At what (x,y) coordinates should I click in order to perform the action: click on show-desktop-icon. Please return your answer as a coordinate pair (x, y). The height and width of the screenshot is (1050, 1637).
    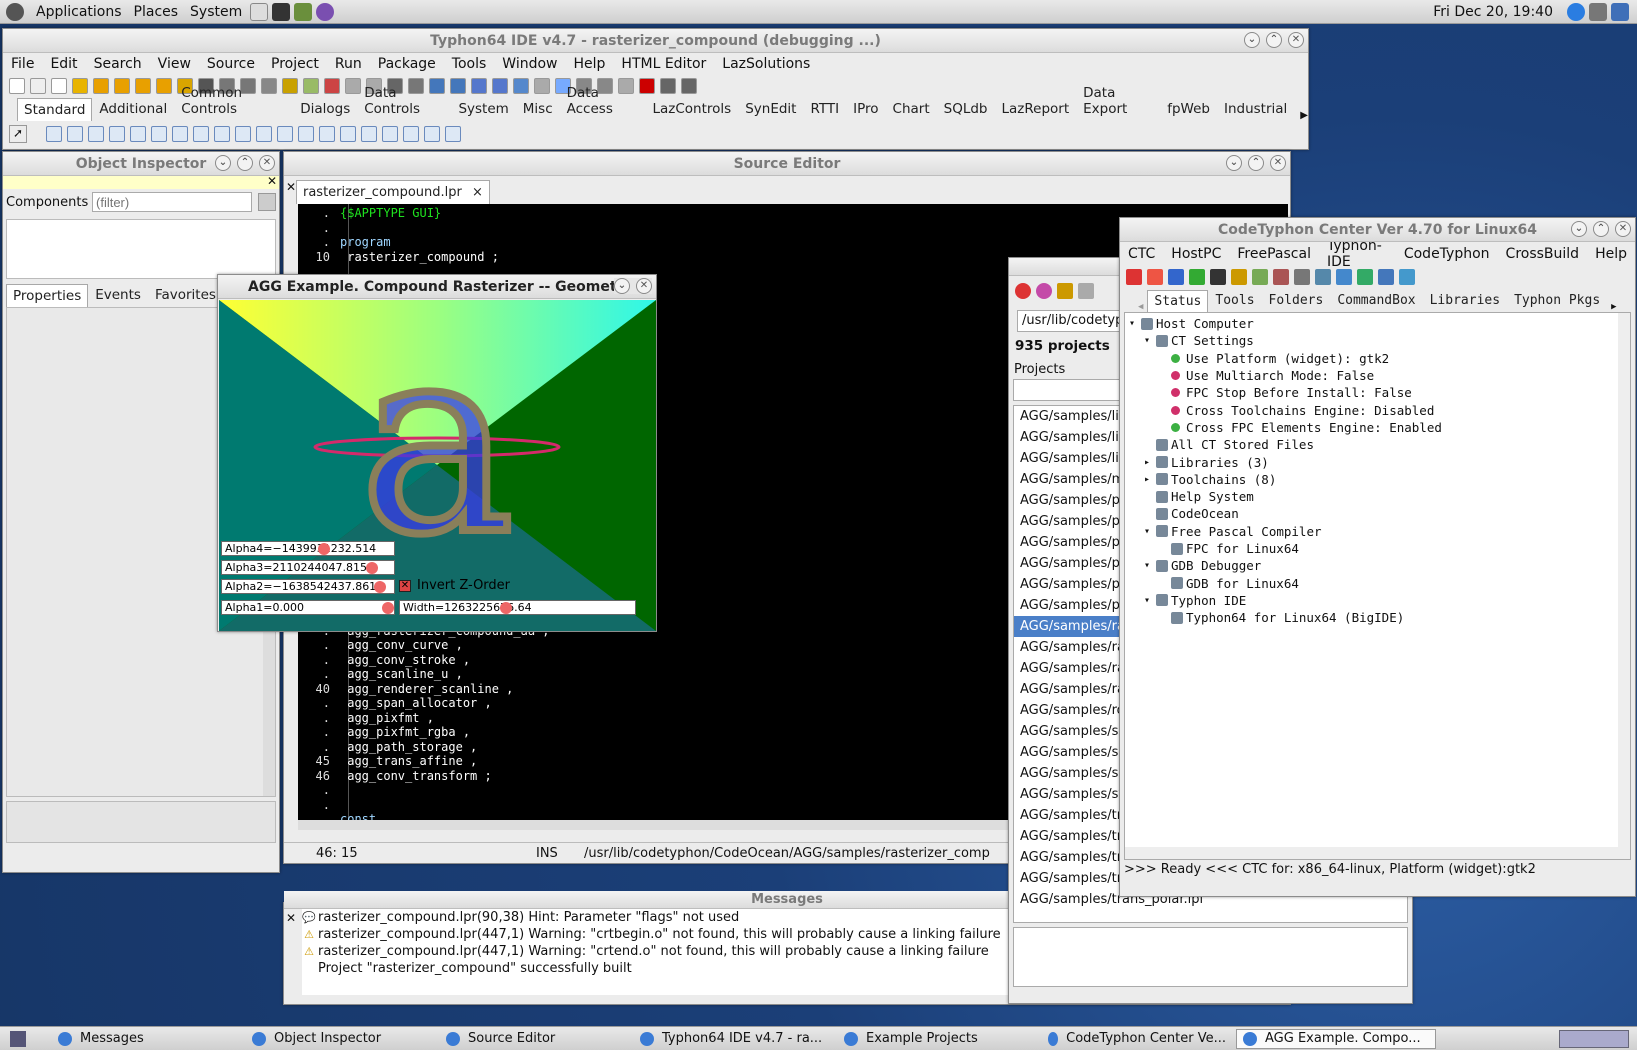
    Looking at the image, I should click on (18, 1038).